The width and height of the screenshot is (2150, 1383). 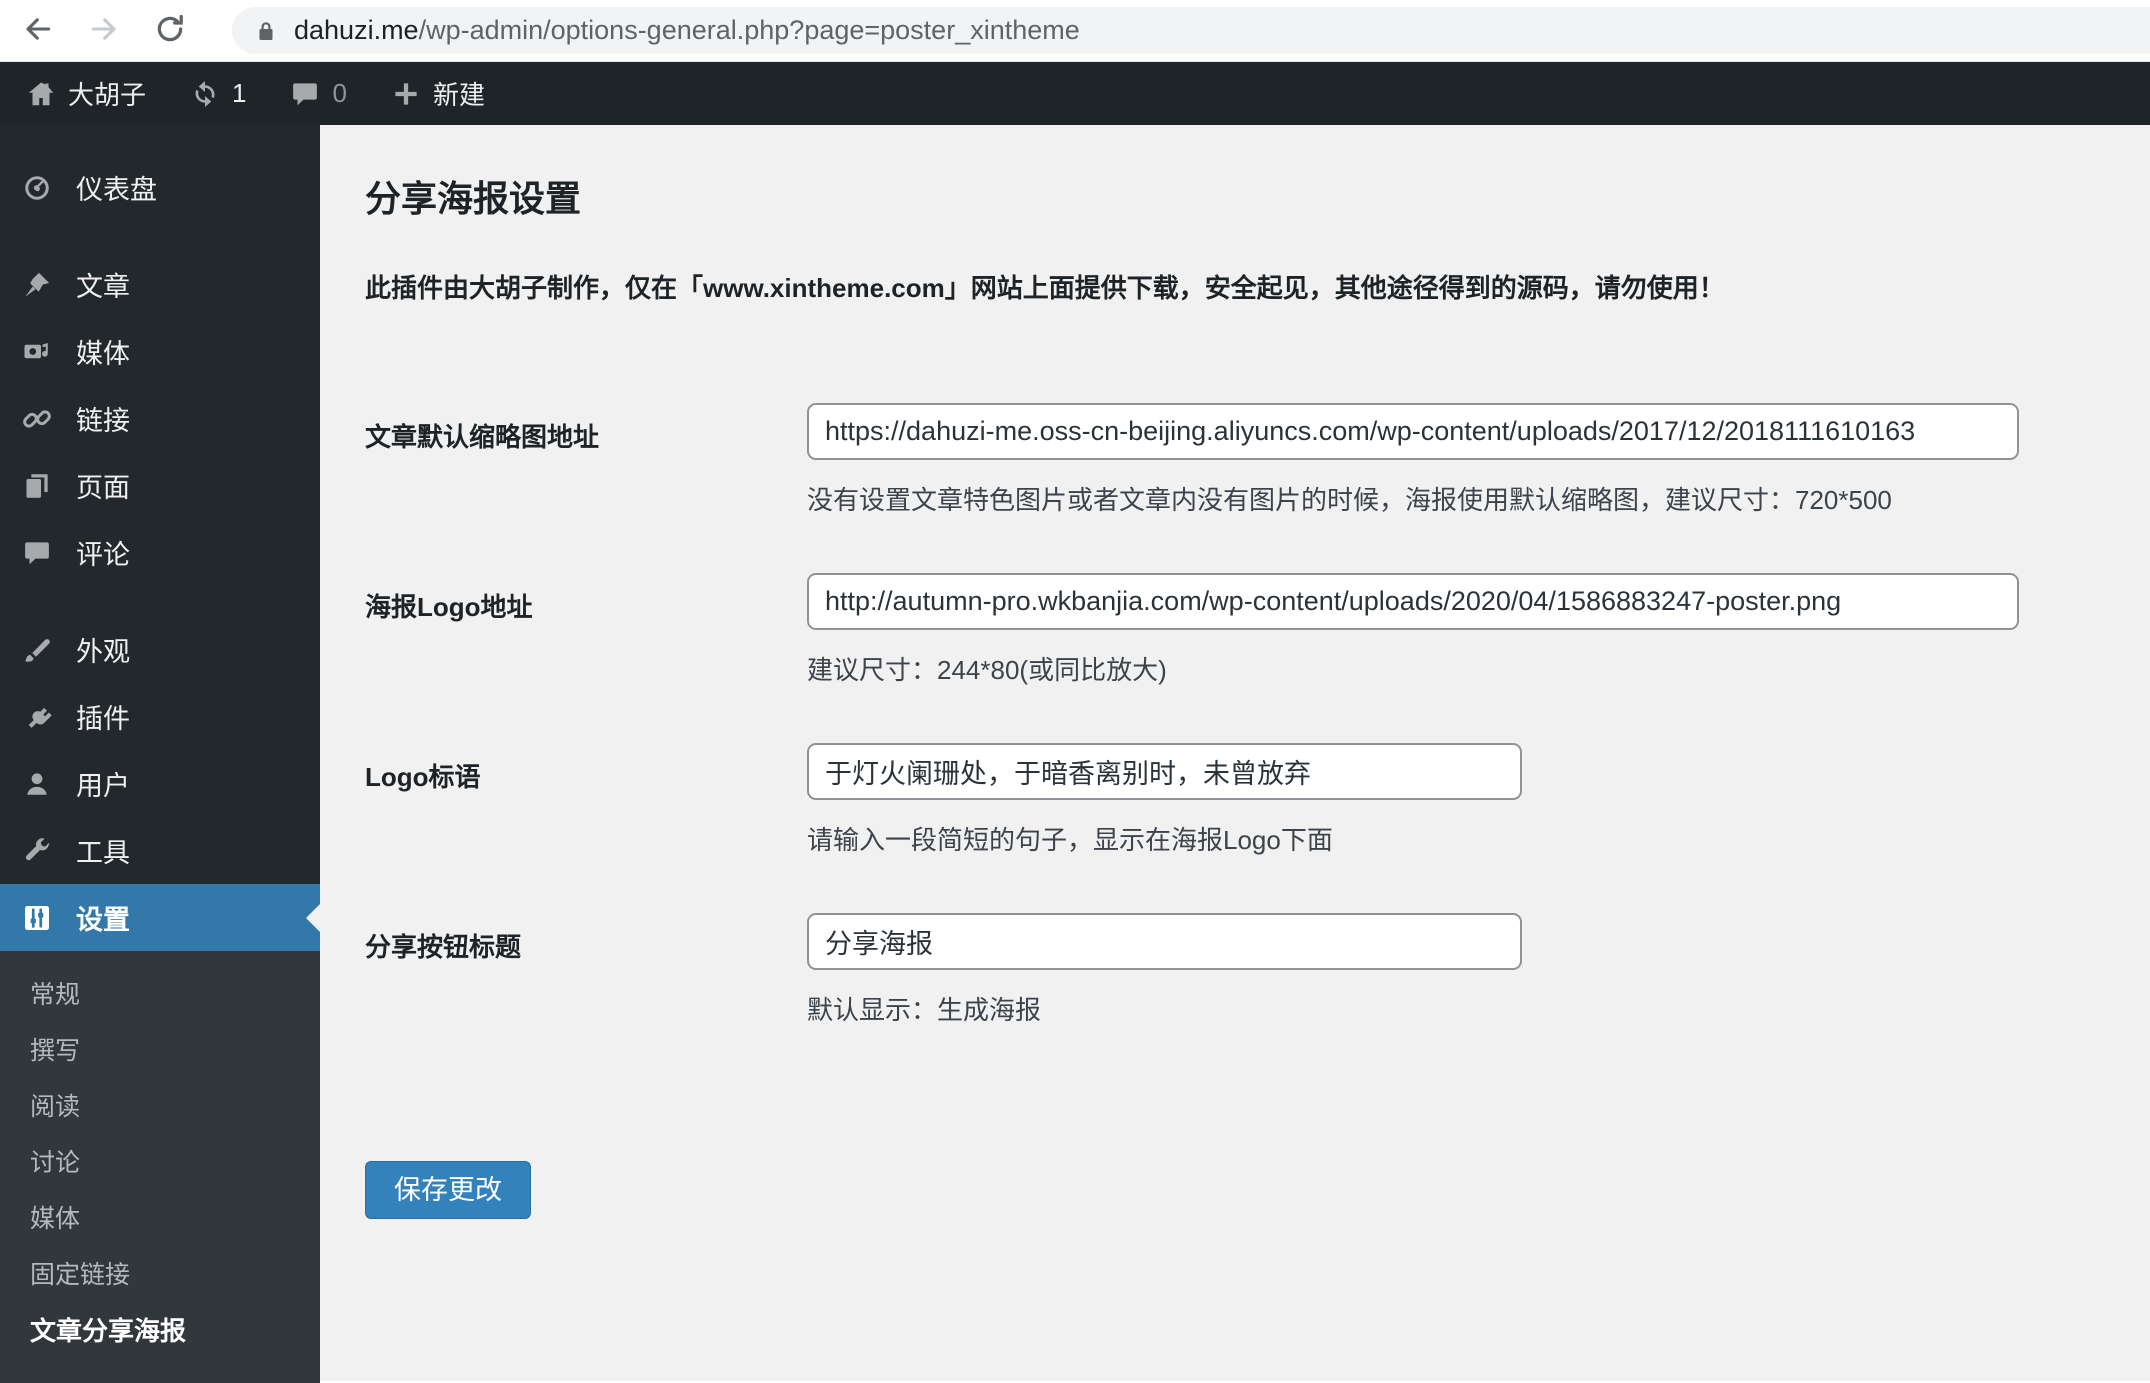 I want to click on comment-count: 0, so click(x=339, y=93).